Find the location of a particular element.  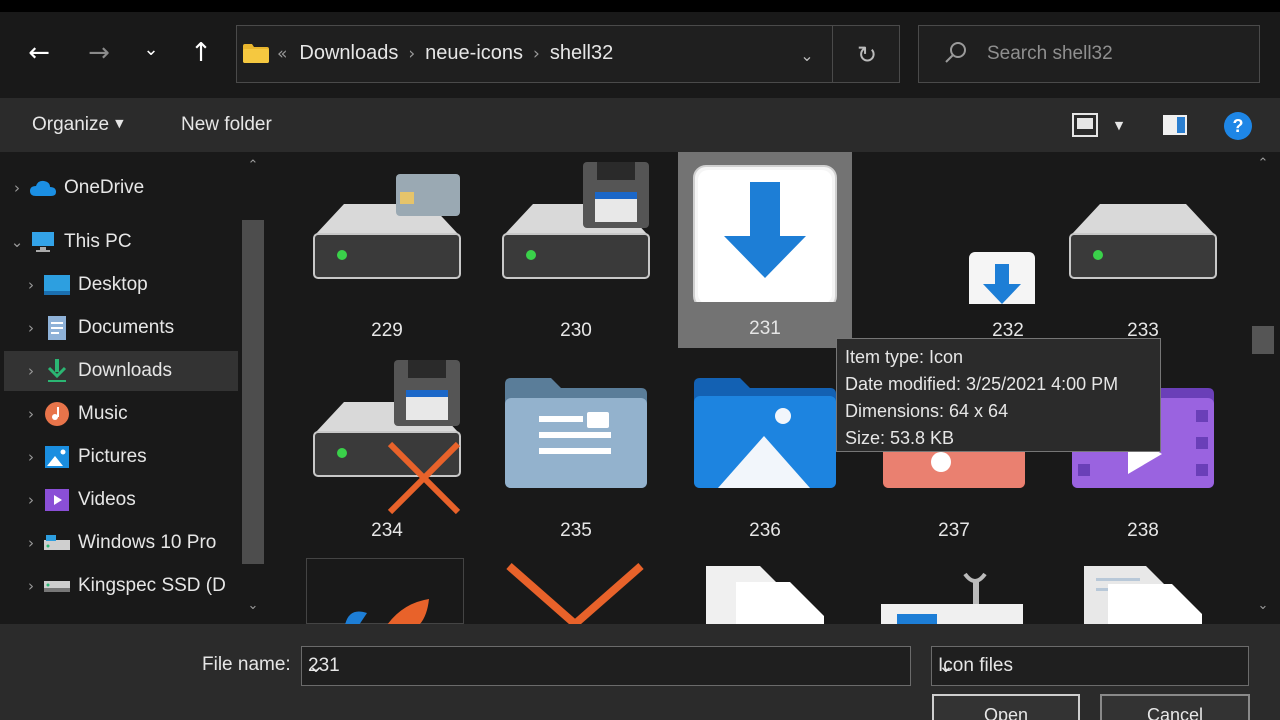

contact-folder-icon is located at coordinates (576, 433).